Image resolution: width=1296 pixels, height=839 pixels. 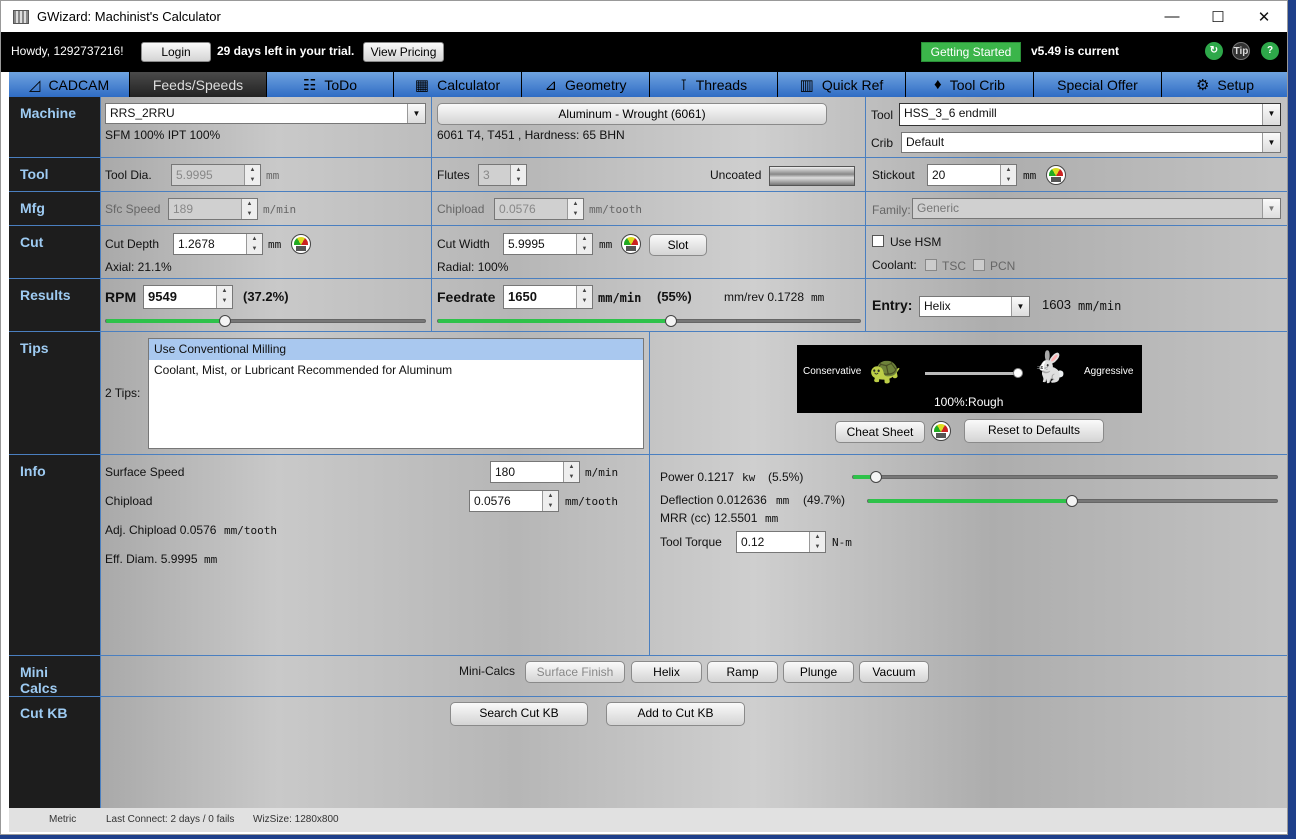 What do you see at coordinates (265, 321) in the screenshot?
I see `rpm-slider` at bounding box center [265, 321].